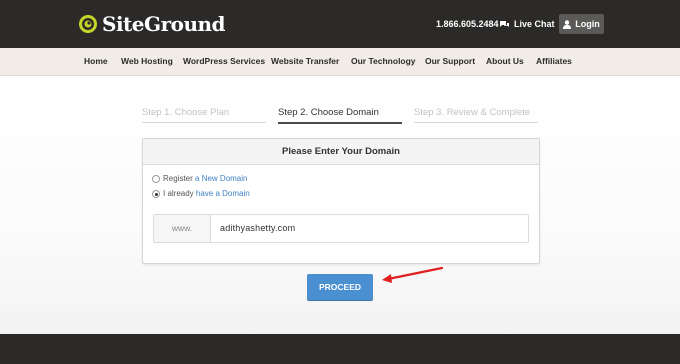 This screenshot has height=364, width=680. I want to click on register-new-domain-option: Register a New Domain, so click(199, 179).